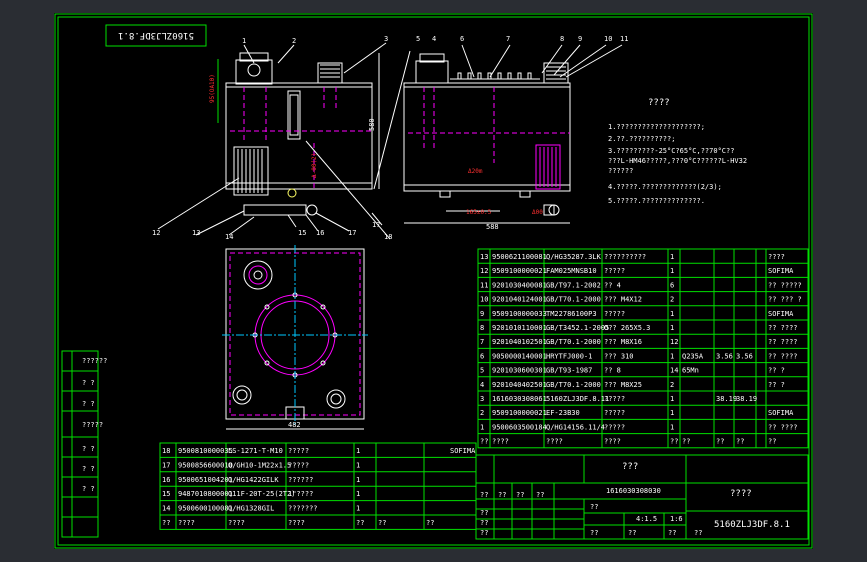 Image resolution: width=867 pixels, height=562 pixels. I want to click on parts-cell: 7, so click(482, 342).